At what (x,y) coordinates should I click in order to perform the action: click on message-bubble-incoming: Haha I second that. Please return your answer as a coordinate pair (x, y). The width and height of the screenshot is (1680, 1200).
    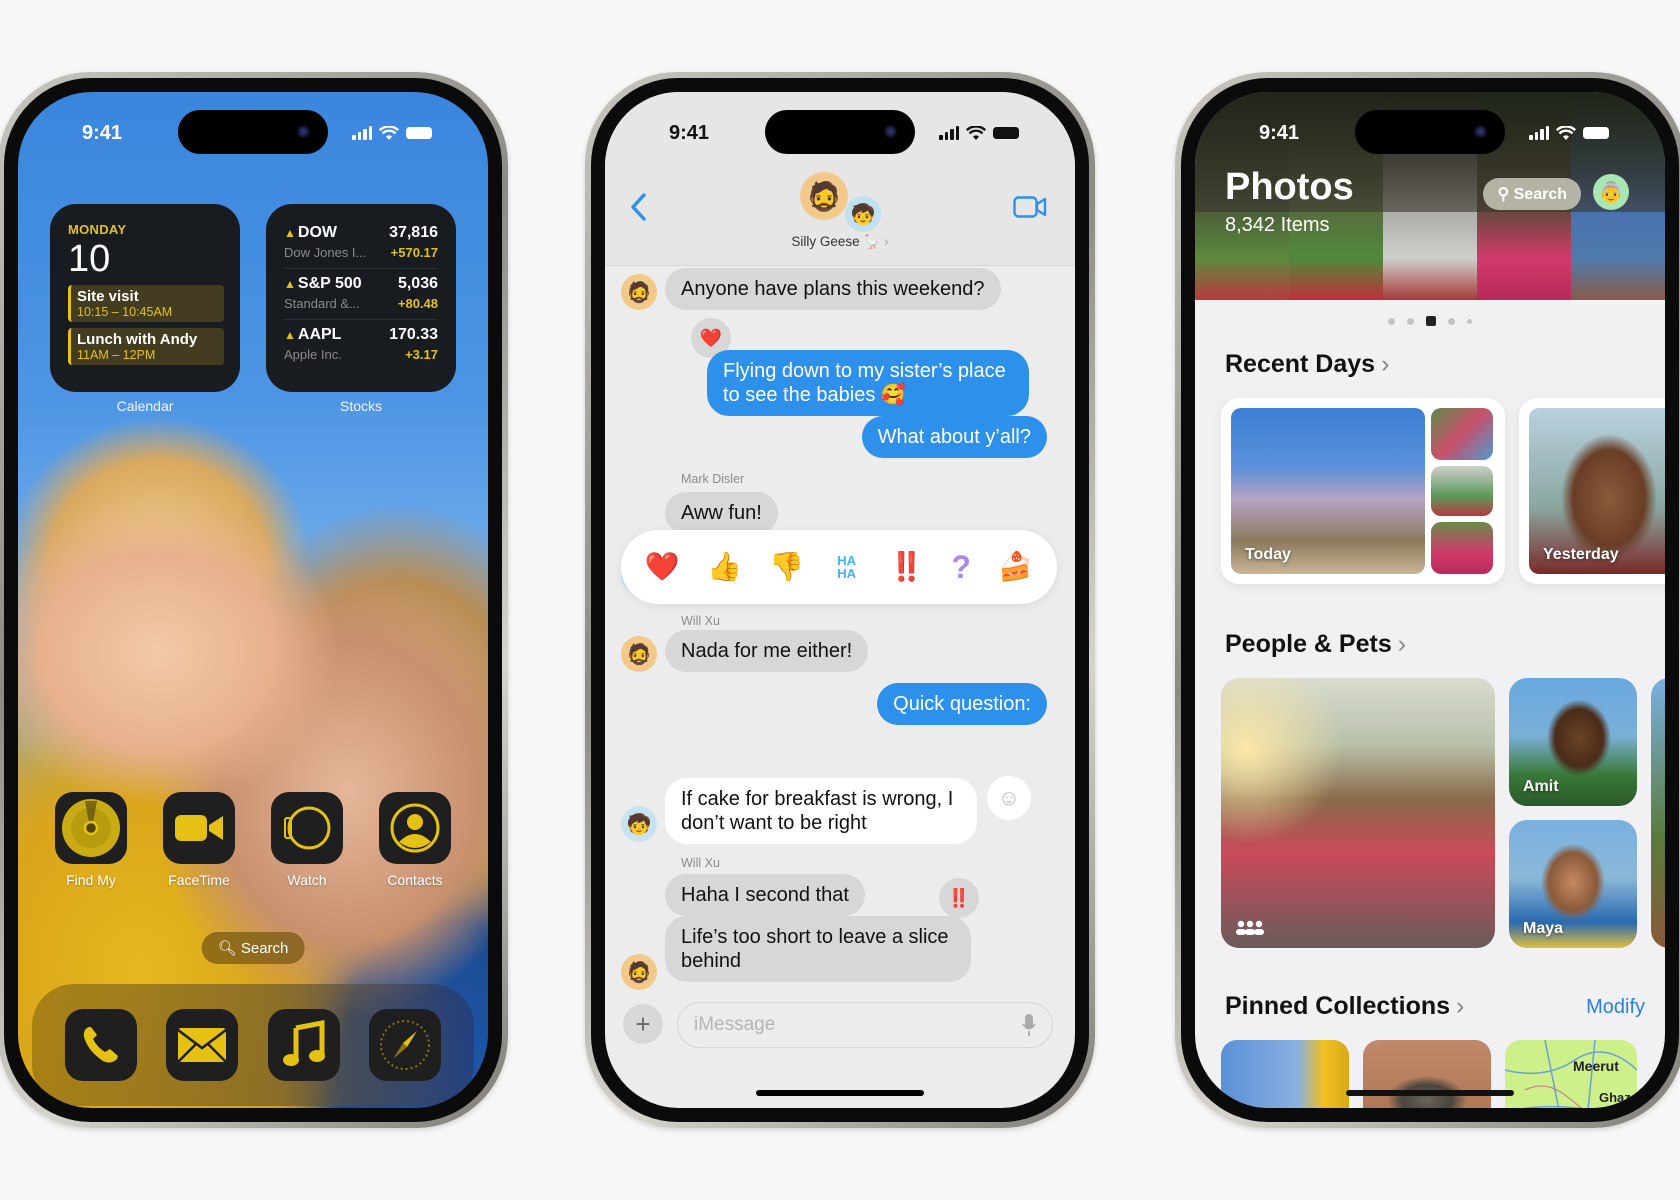
    Looking at the image, I should click on (765, 895).